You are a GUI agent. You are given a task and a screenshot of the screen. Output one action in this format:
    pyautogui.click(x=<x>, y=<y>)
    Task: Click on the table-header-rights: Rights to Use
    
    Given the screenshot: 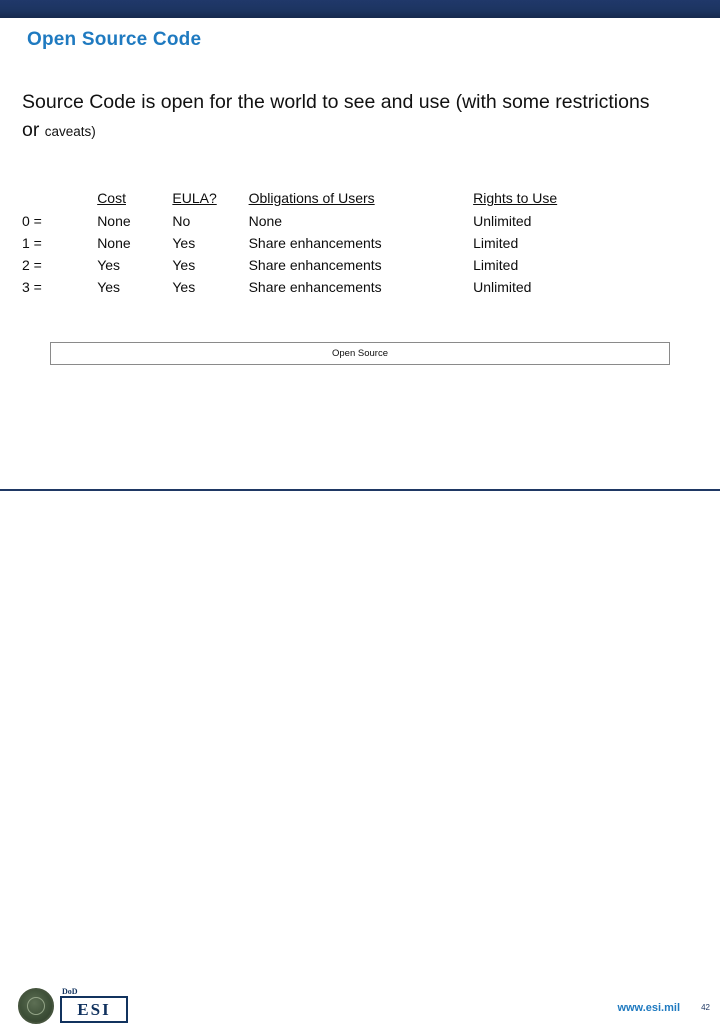 What is the action you would take?
    pyautogui.click(x=515, y=198)
    